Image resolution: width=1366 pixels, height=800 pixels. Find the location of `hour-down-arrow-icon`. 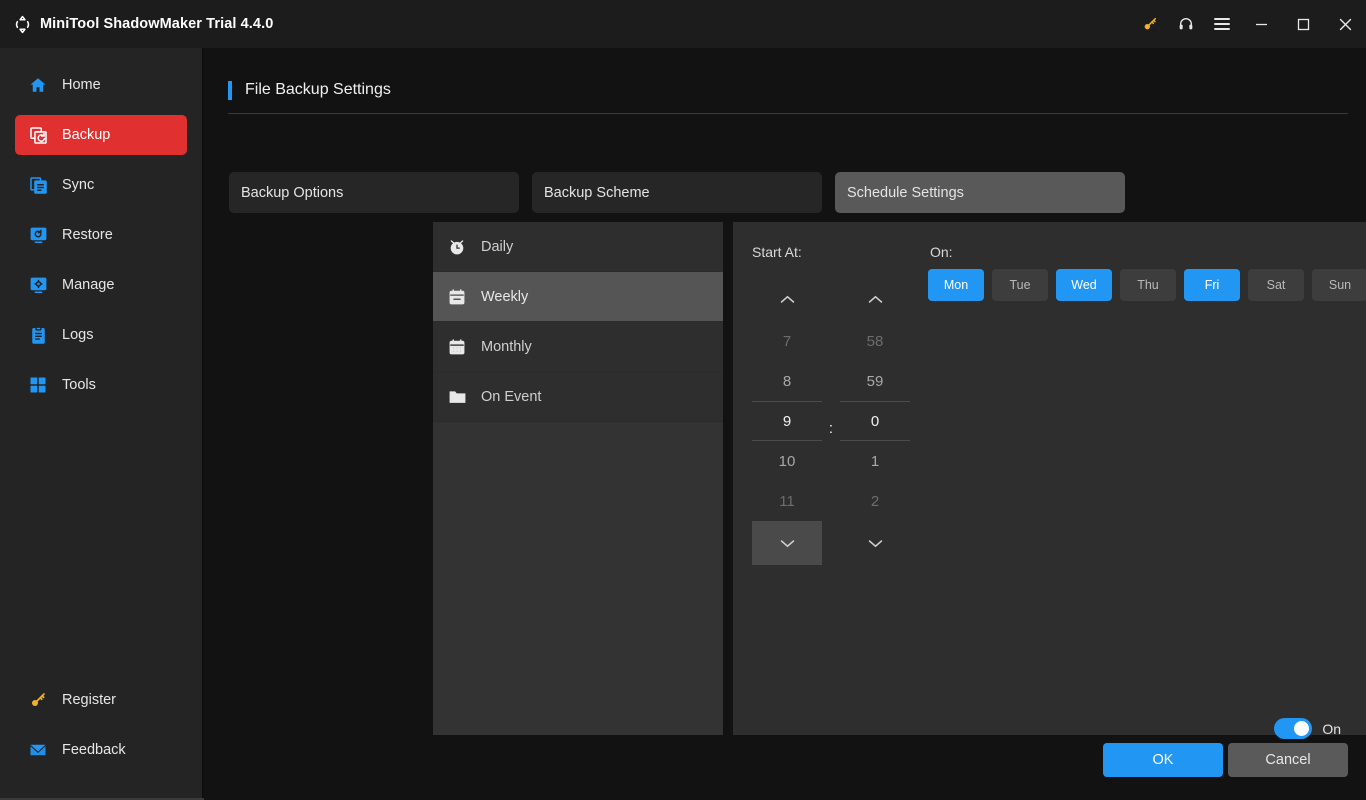

hour-down-arrow-icon is located at coordinates (787, 543).